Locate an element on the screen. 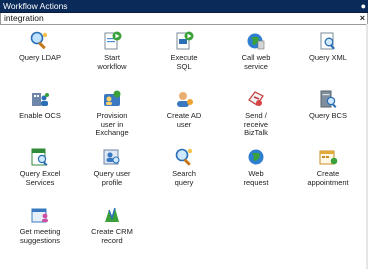  action-create-appointment: Create appointment is located at coordinates (328, 173).